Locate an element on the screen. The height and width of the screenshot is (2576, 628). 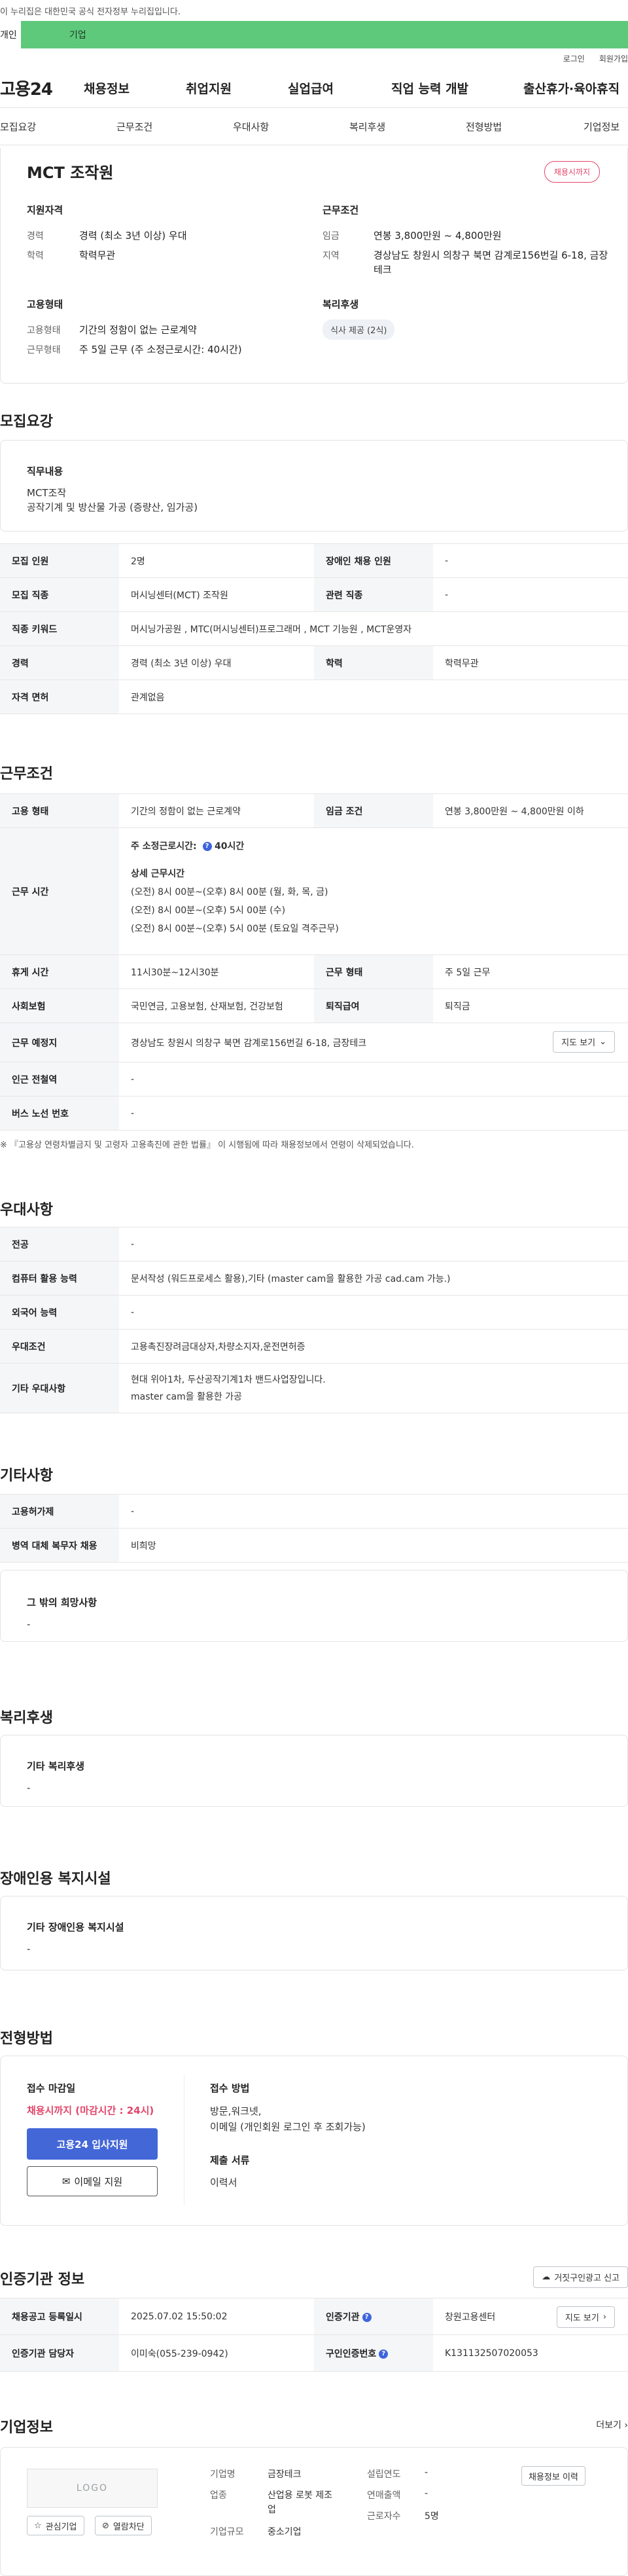
job-title: MCT 조작원 is located at coordinates (70, 173).